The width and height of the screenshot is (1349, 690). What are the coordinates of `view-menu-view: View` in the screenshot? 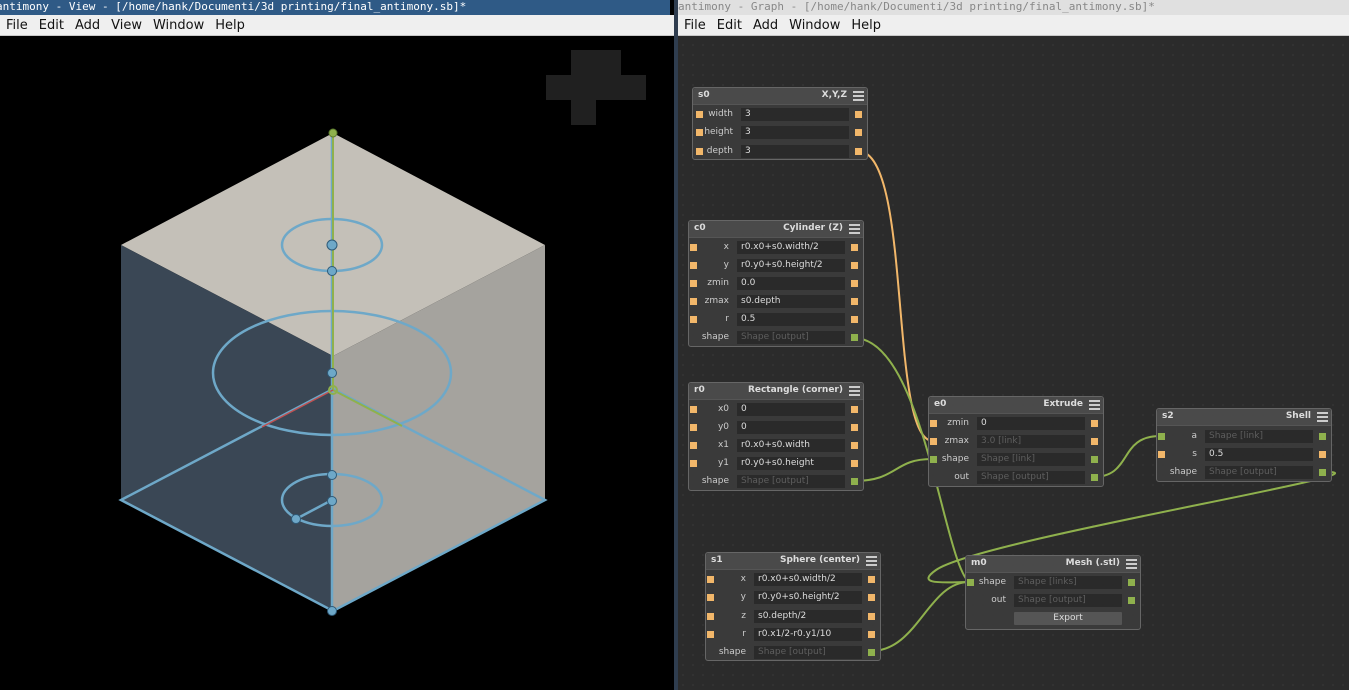 It's located at (126, 25).